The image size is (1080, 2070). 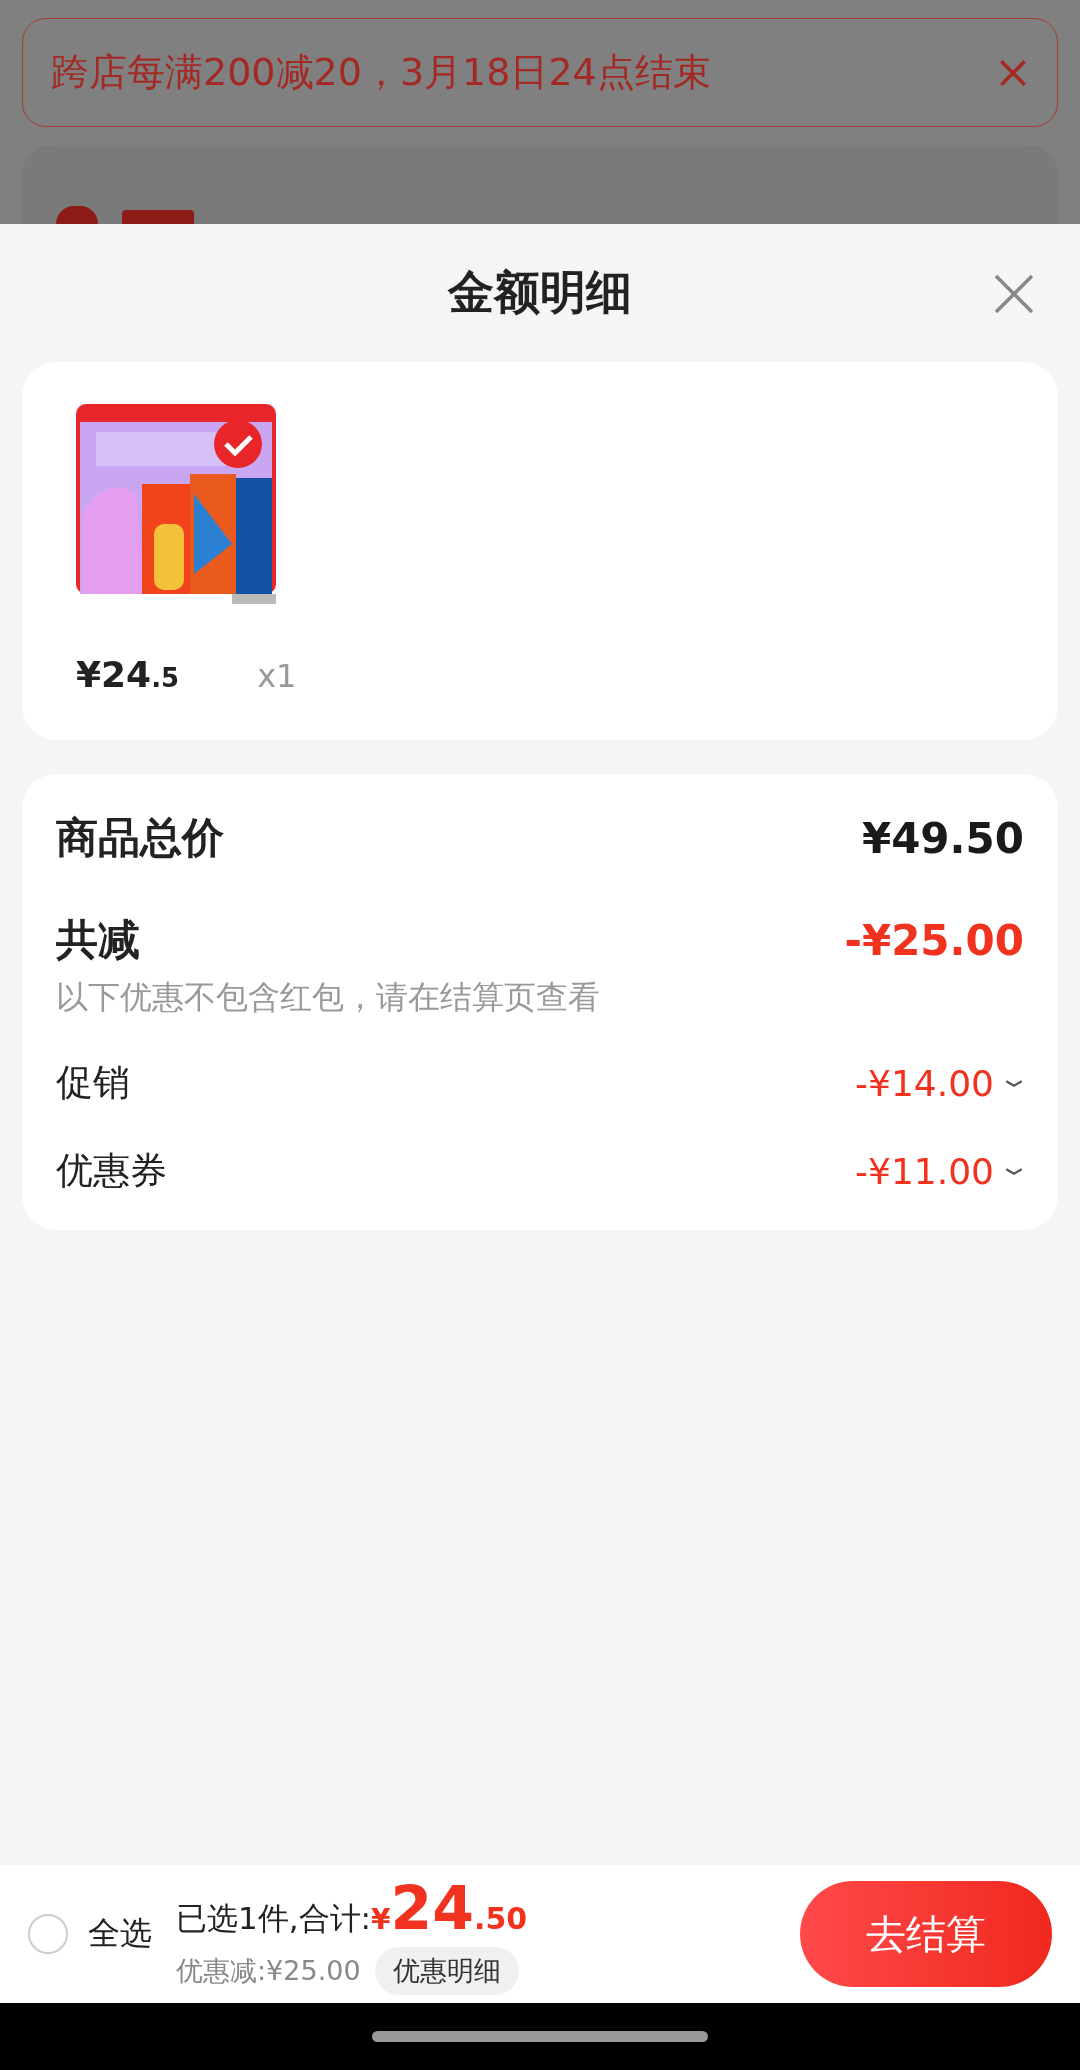 What do you see at coordinates (140, 838) in the screenshot?
I see `total-label: 商品总价` at bounding box center [140, 838].